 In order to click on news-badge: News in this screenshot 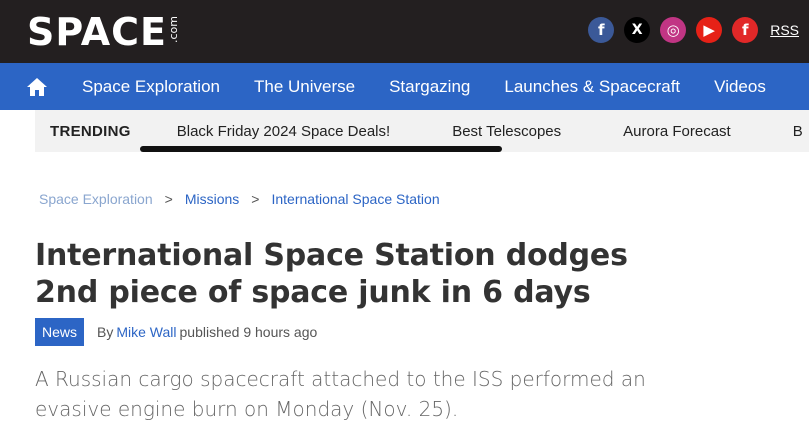, I will do `click(60, 332)`.